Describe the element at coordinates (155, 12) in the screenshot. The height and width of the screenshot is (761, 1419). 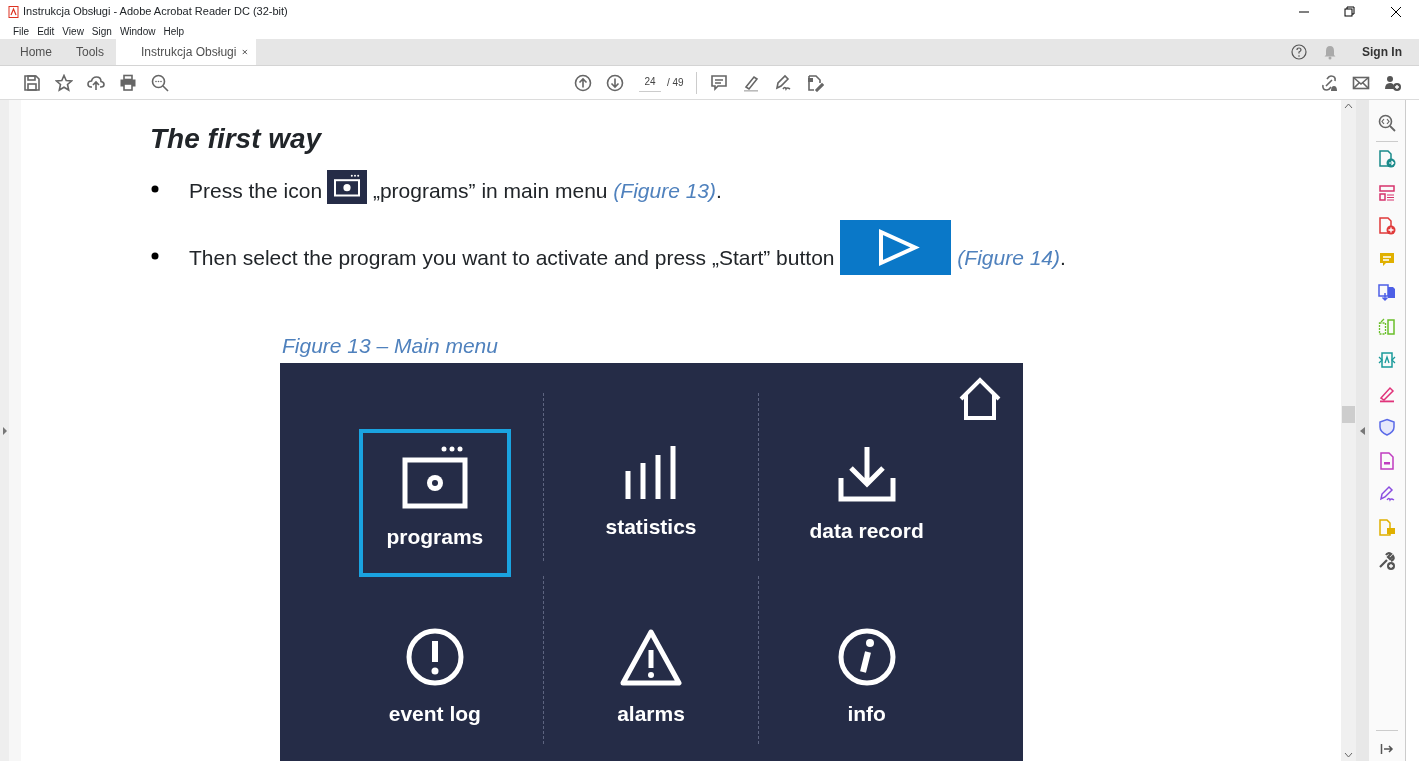
I see `window-title: Instrukcja Obsługi - Adobe Acrobat Reader DC (32-bit)` at that location.